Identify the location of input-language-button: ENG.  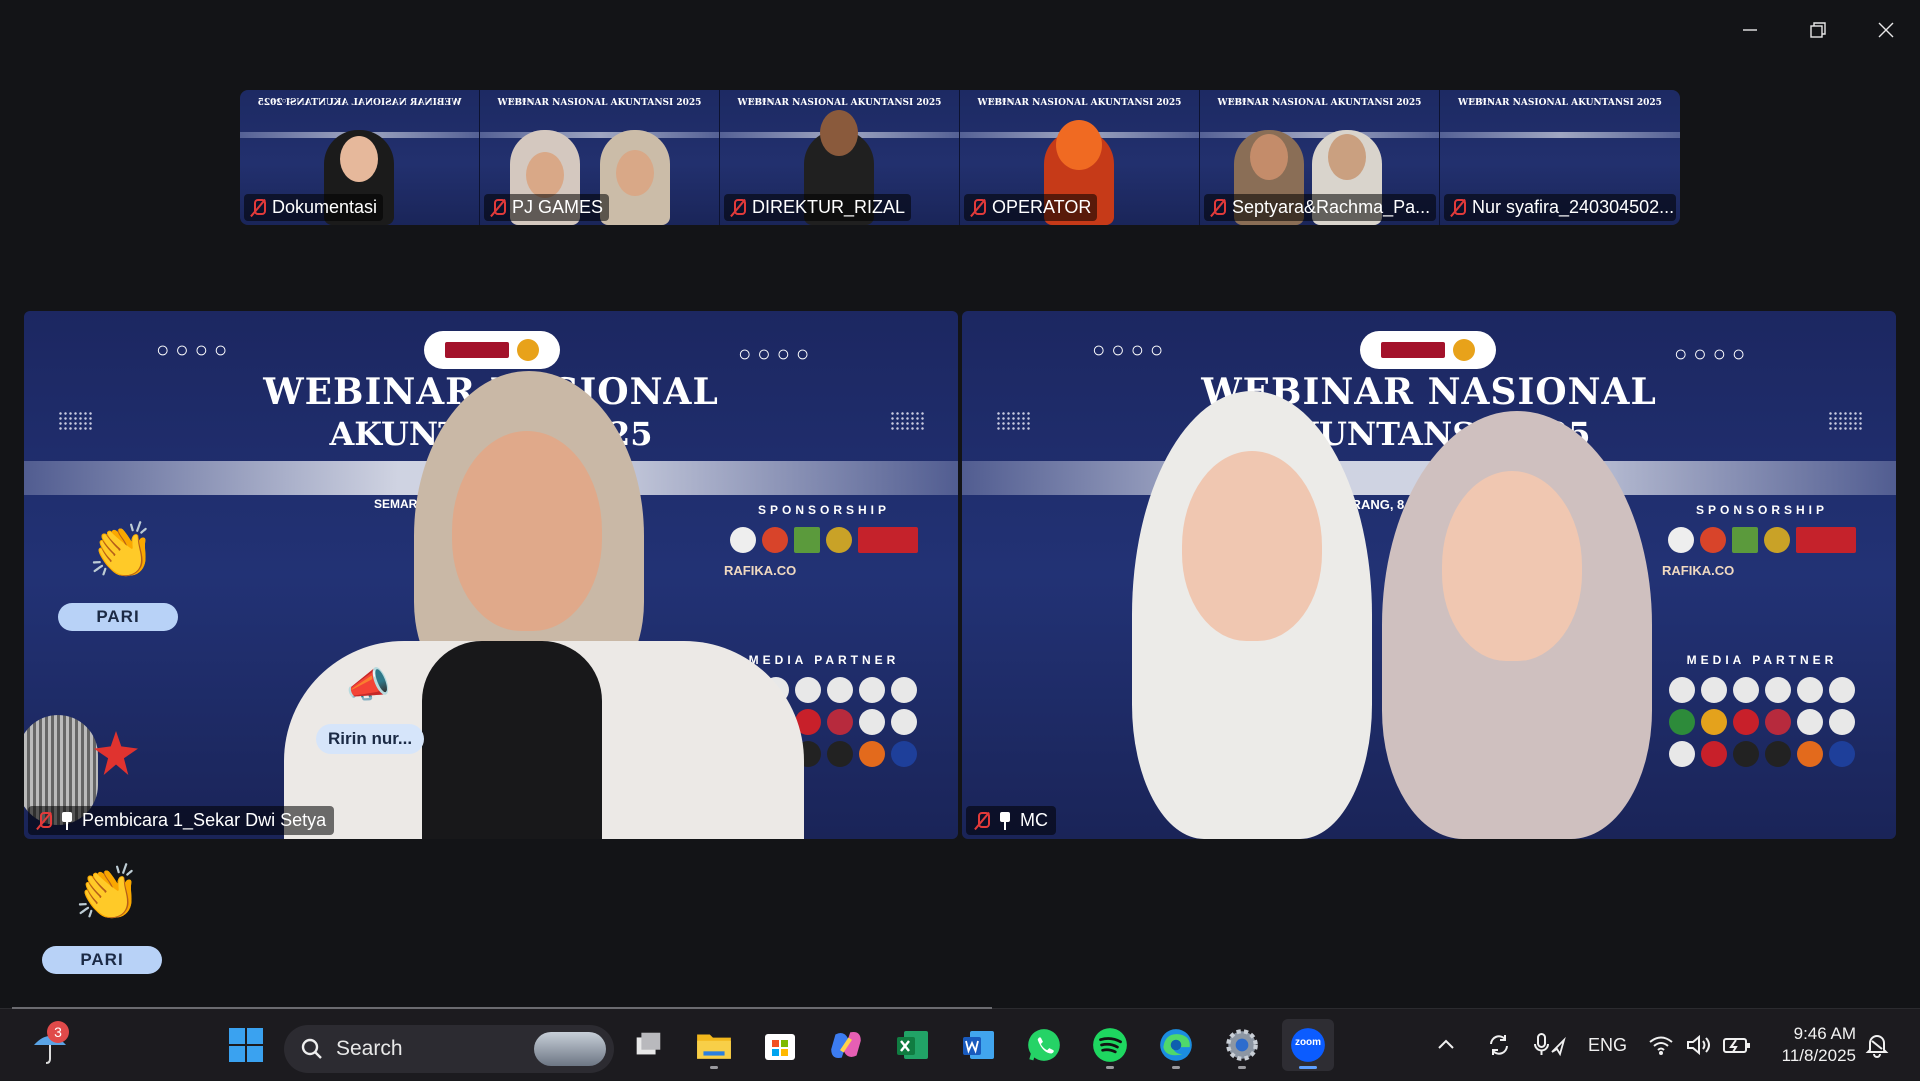
(1607, 1045).